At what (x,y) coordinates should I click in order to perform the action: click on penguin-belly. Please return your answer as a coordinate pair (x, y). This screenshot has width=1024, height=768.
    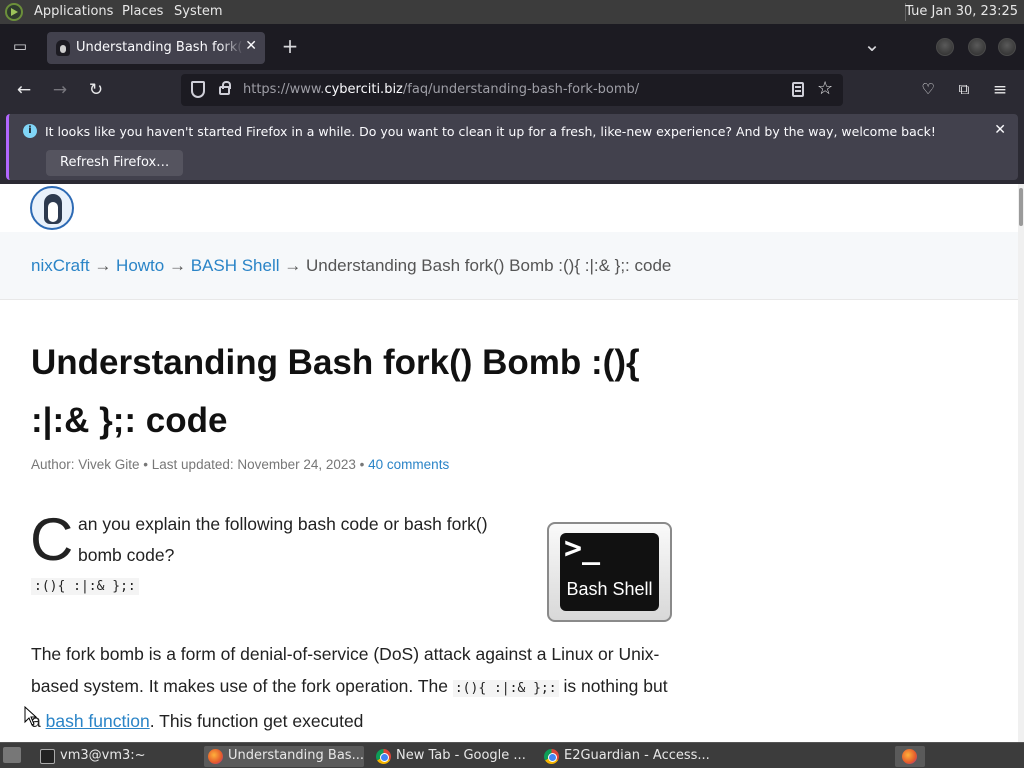
    Looking at the image, I should click on (53, 212).